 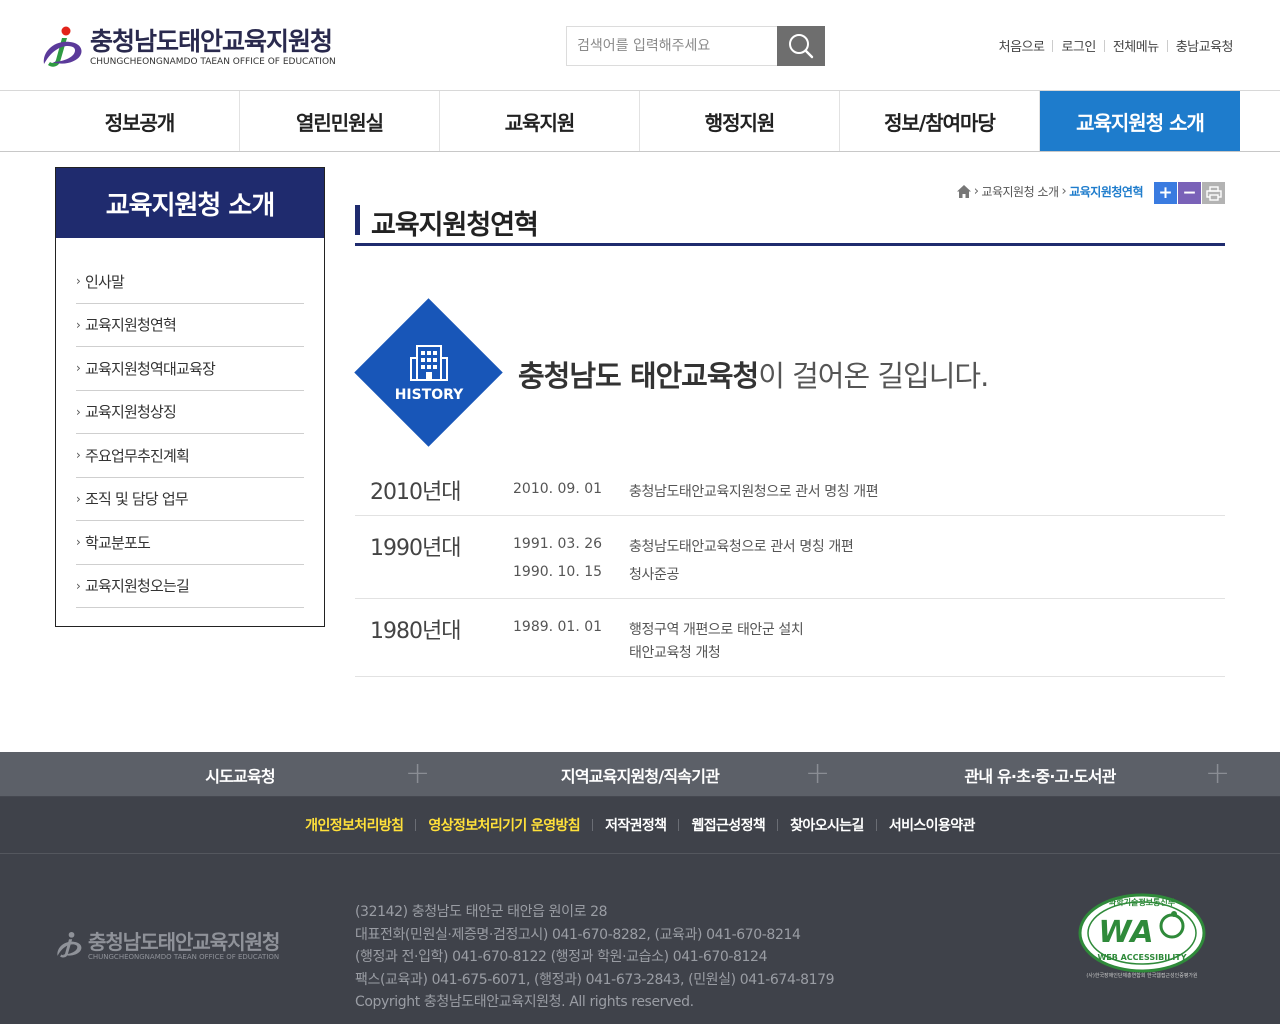 I want to click on footer-logo-title: 충청남도태안교육지원청, so click(x=184, y=942).